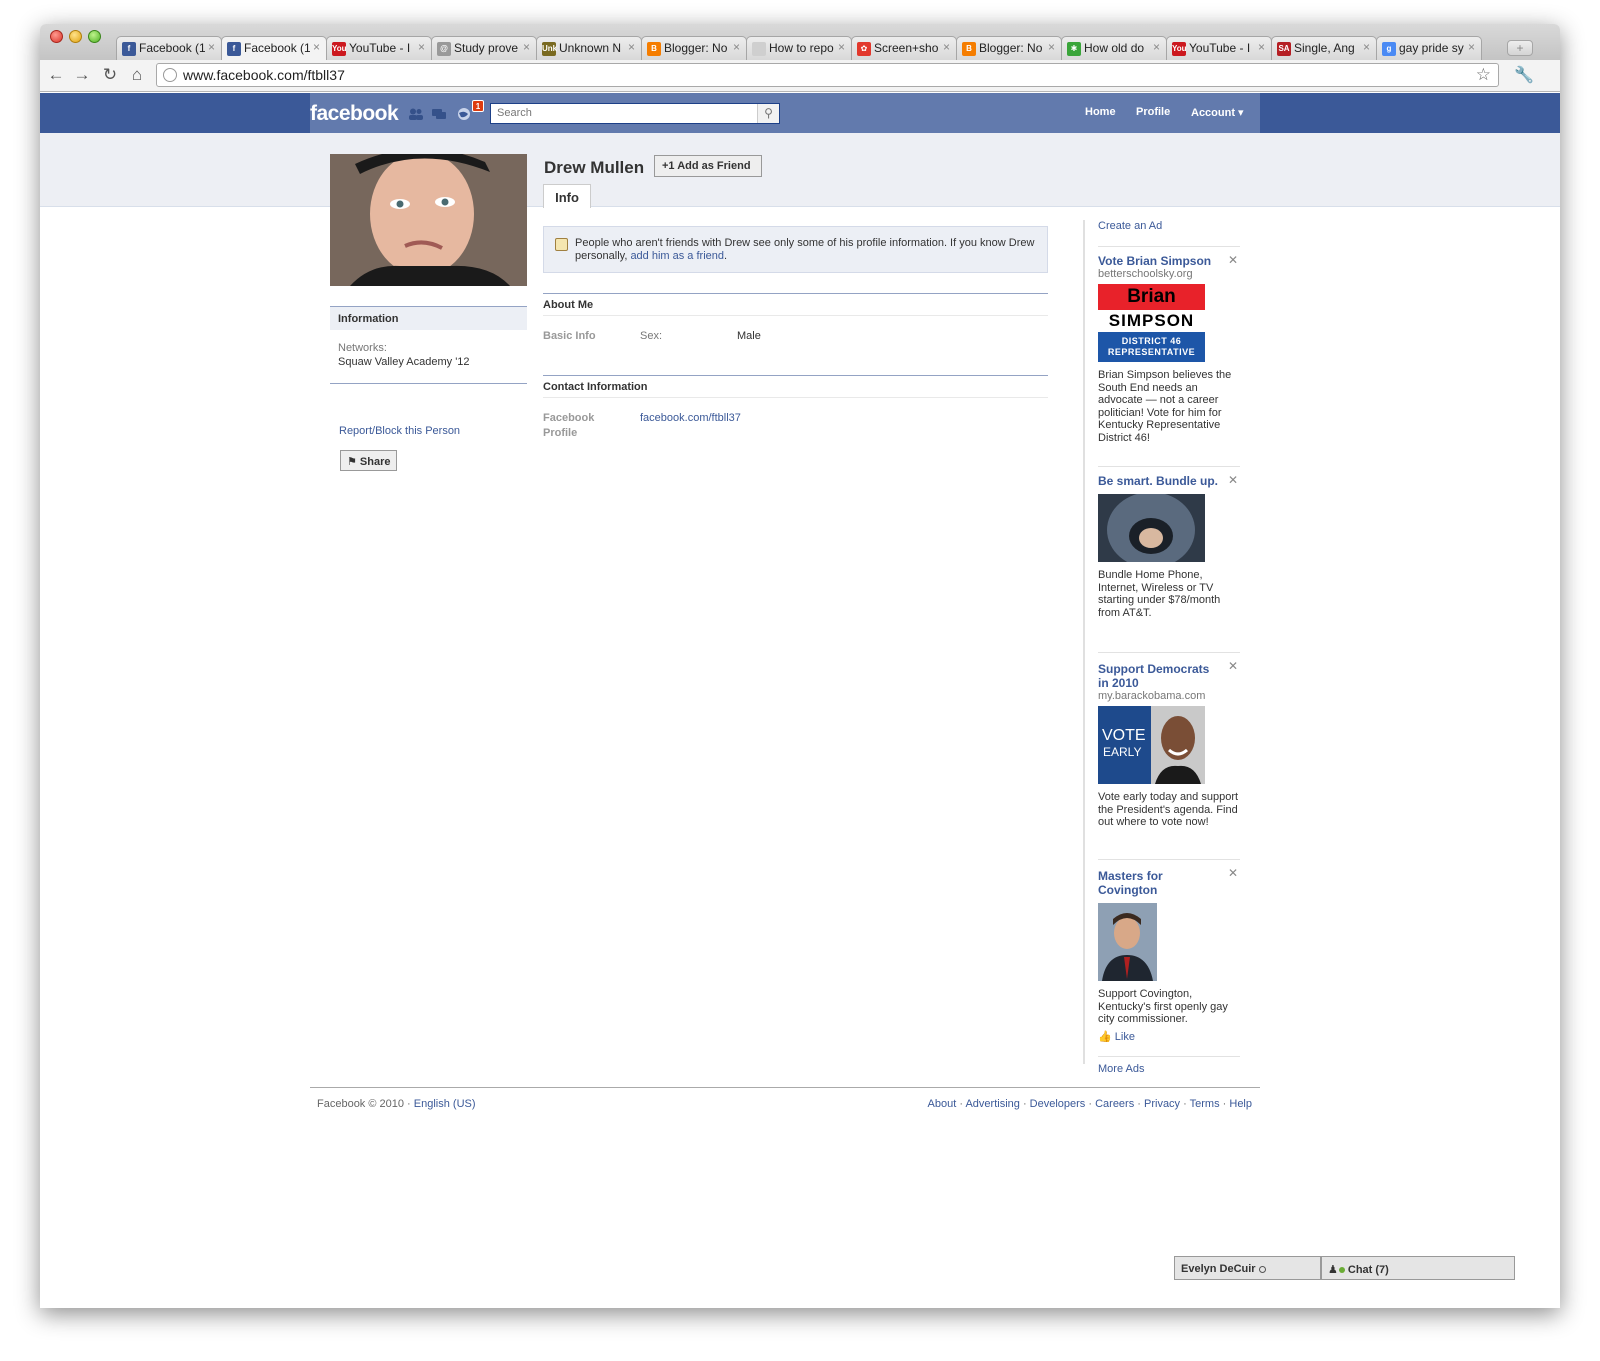  What do you see at coordinates (1160, 883) in the screenshot?
I see `ad-title: Masters for Covington` at bounding box center [1160, 883].